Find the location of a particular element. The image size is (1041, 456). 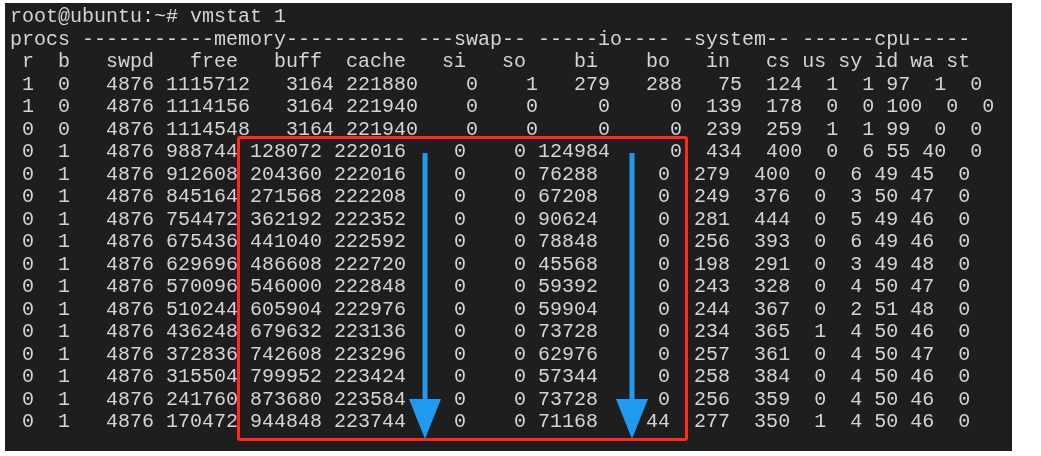

output-line: 0 1 4876 436248 679632 223136 0 0 73728 0 234 365 1 4 50 46 0 is located at coordinates (496, 332).